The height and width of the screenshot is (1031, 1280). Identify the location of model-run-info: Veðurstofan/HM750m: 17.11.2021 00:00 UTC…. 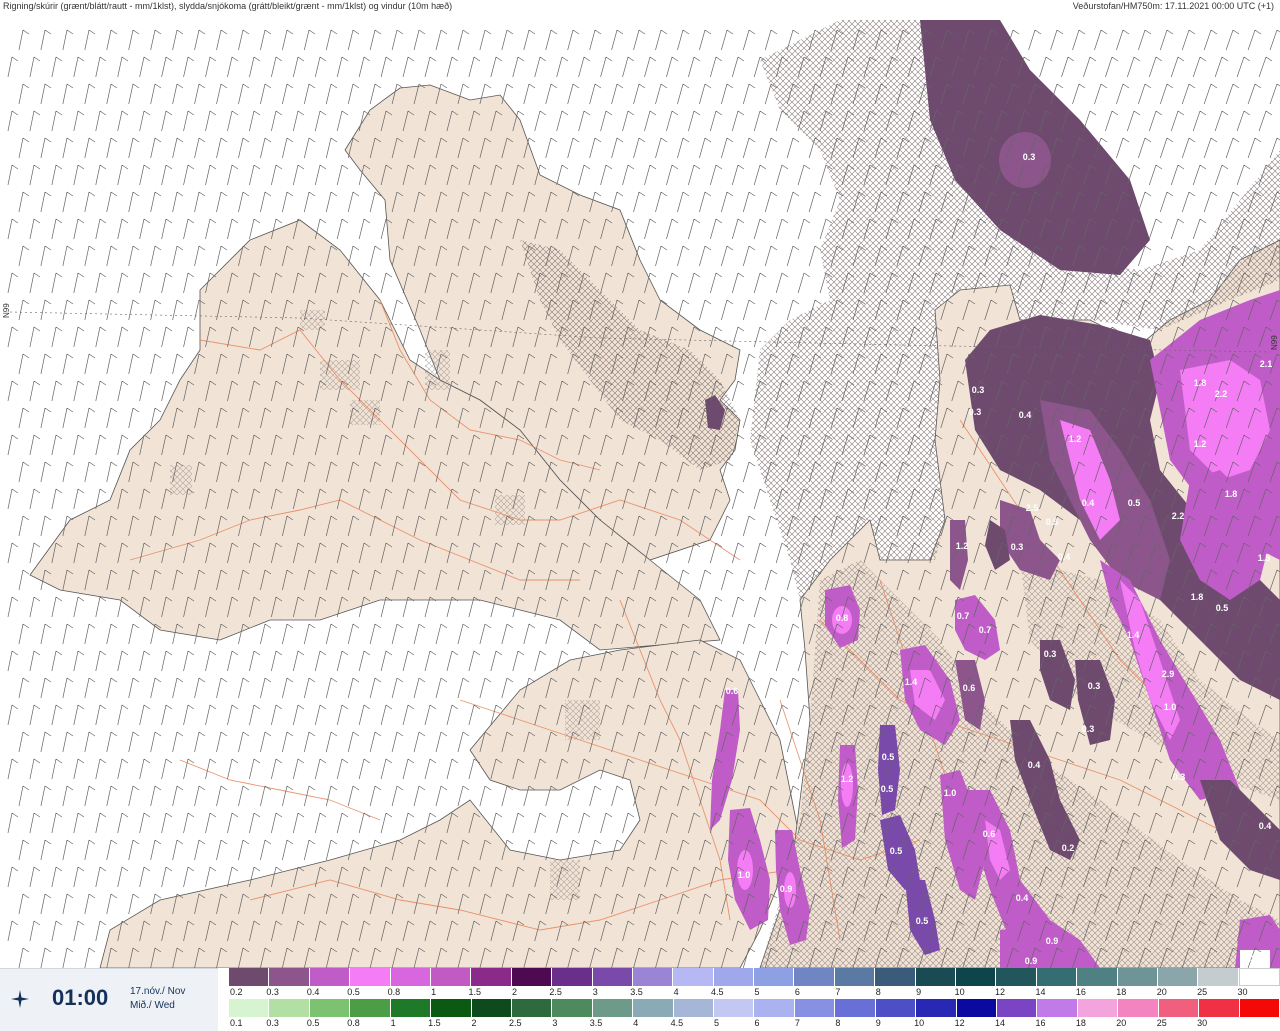
(1173, 6).